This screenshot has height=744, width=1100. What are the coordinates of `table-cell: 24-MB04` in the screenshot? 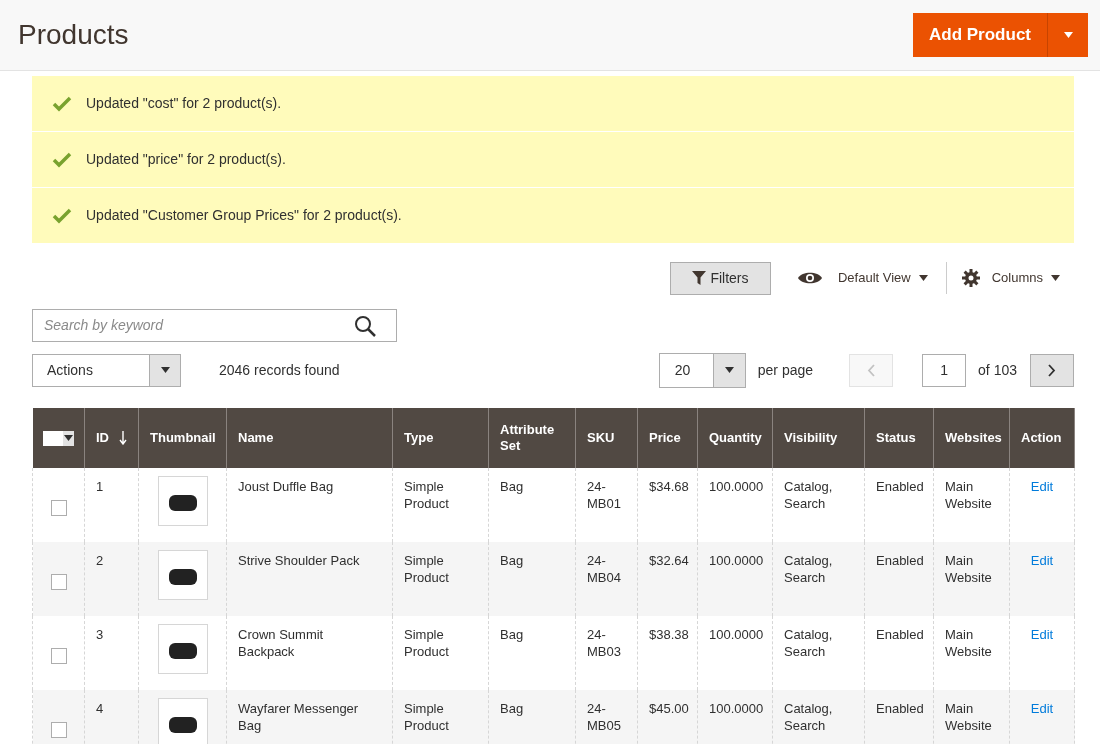 It's located at (604, 569).